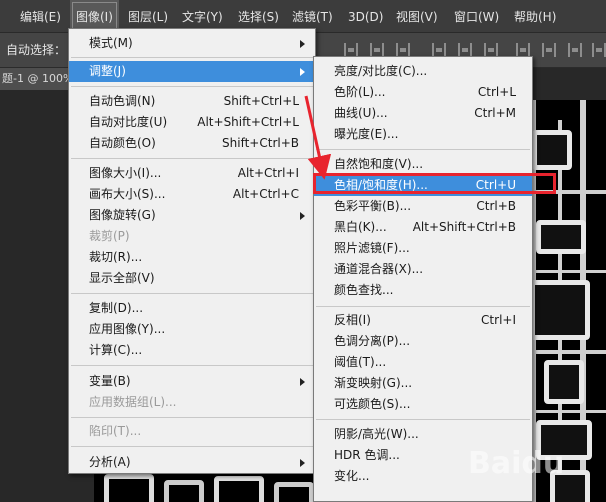 This screenshot has height=502, width=606. I want to click on baidu-watermark: Baidu, so click(516, 463).